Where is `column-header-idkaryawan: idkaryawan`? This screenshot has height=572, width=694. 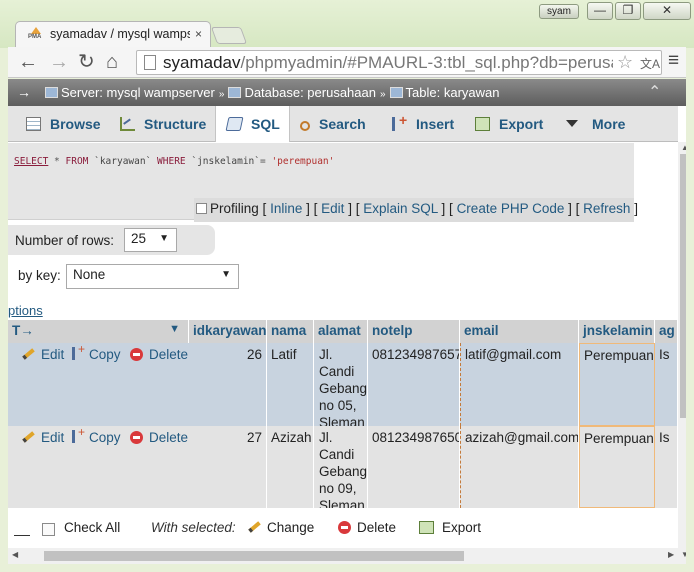 column-header-idkaryawan: idkaryawan is located at coordinates (228, 331).